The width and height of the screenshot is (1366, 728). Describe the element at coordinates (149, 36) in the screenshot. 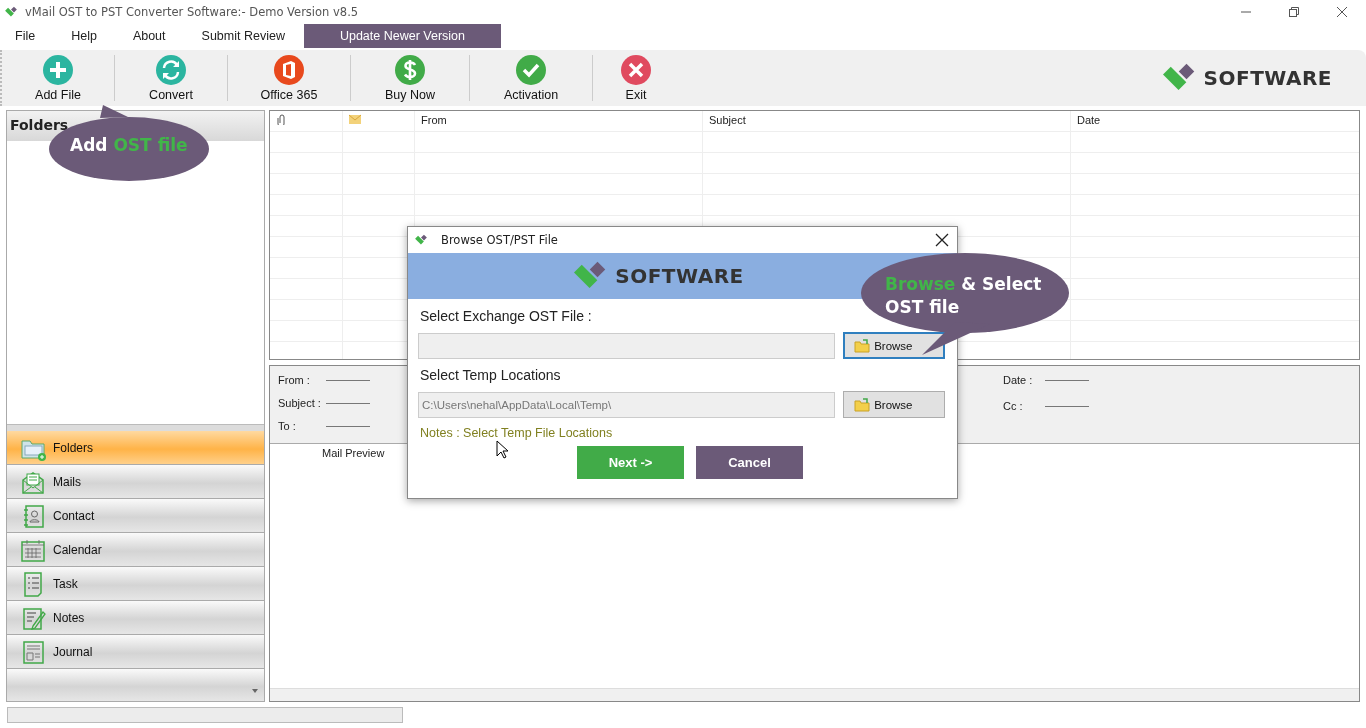

I see `menu-item: About` at that location.